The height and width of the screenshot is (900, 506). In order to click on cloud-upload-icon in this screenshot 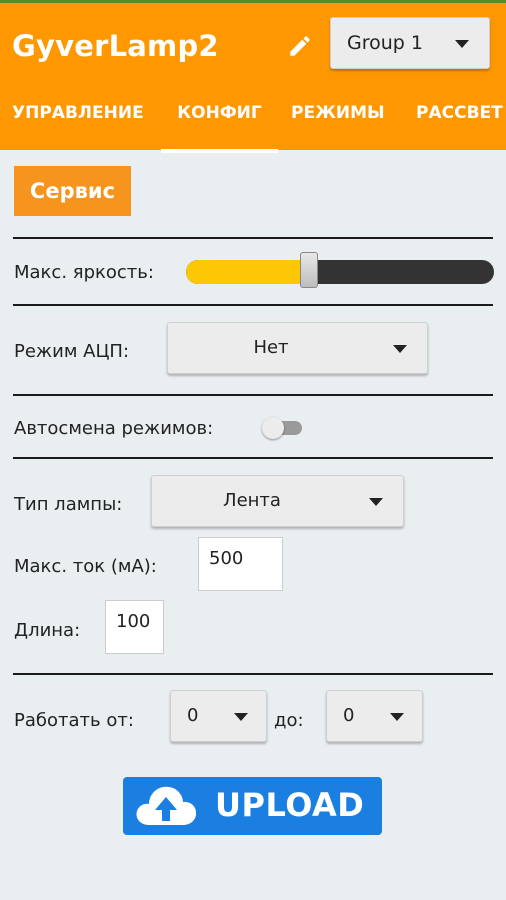, I will do `click(166, 805)`.